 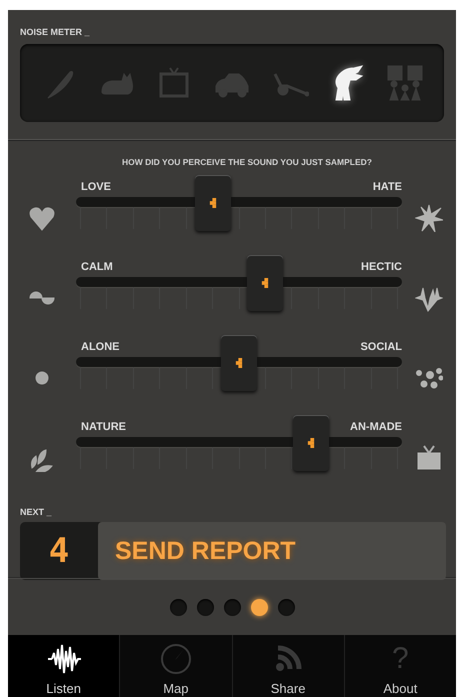 What do you see at coordinates (429, 458) in the screenshot?
I see `tv-icon` at bounding box center [429, 458].